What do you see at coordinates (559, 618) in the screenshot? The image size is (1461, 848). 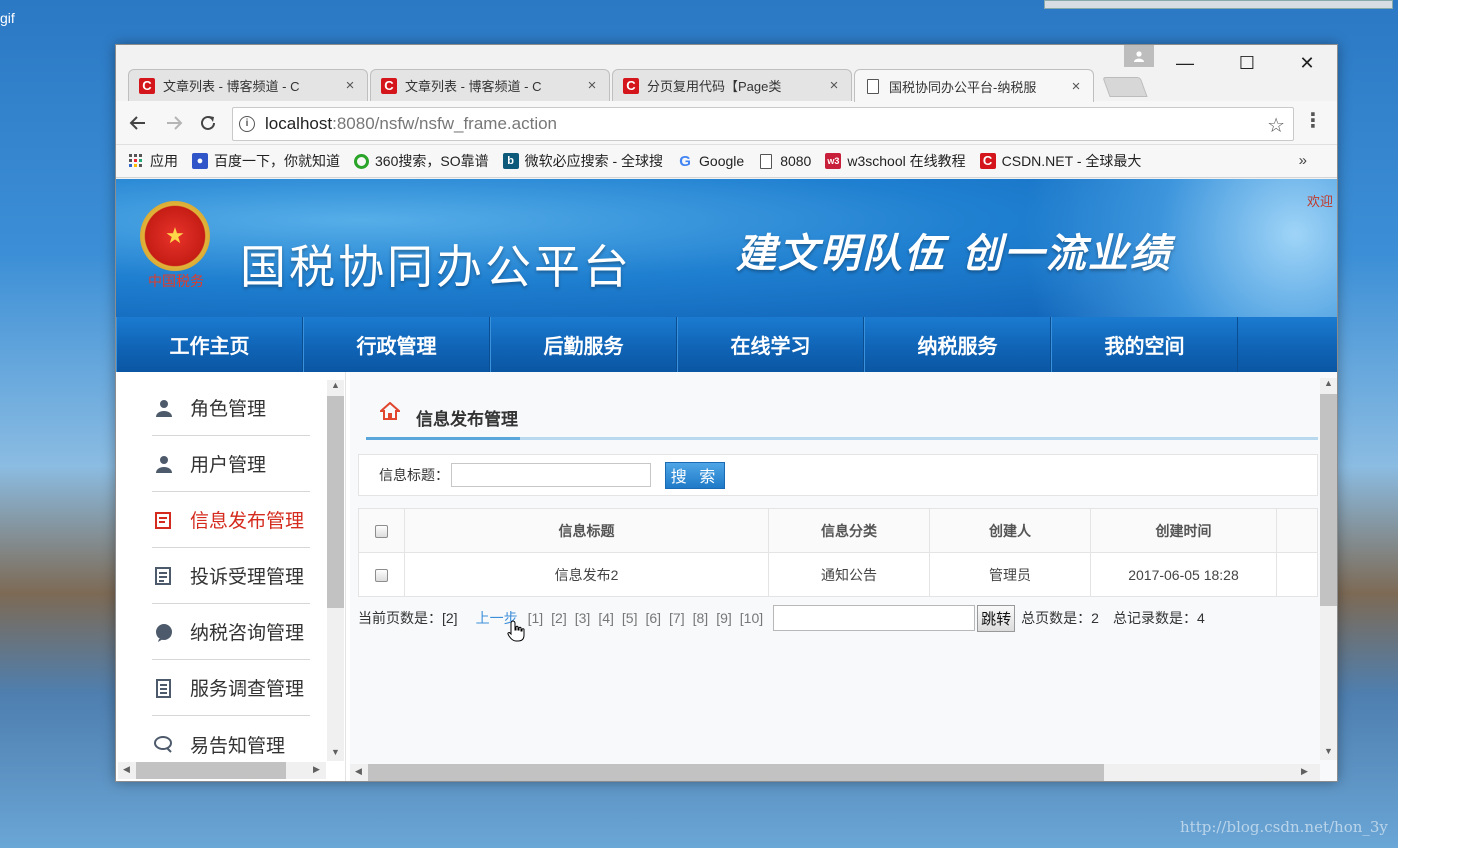 I see `page-link: [2]` at bounding box center [559, 618].